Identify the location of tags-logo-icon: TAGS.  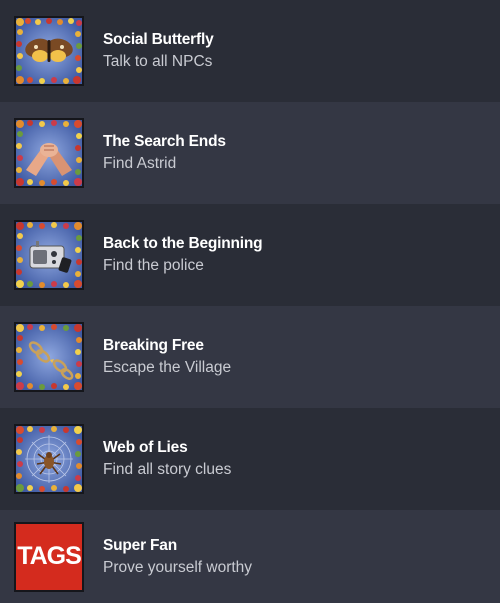
(49, 556).